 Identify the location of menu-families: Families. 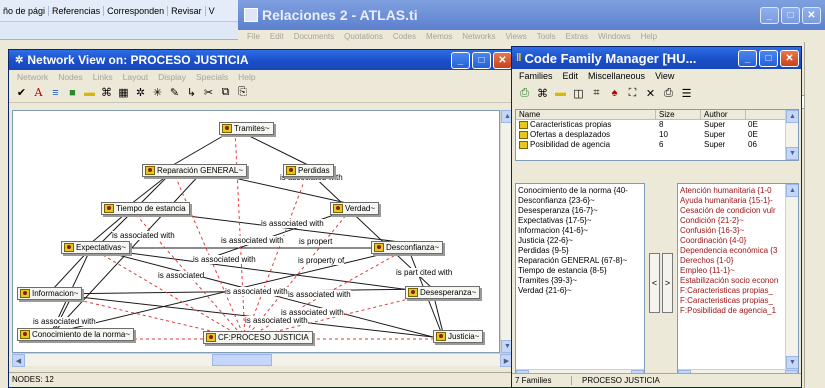
(536, 76).